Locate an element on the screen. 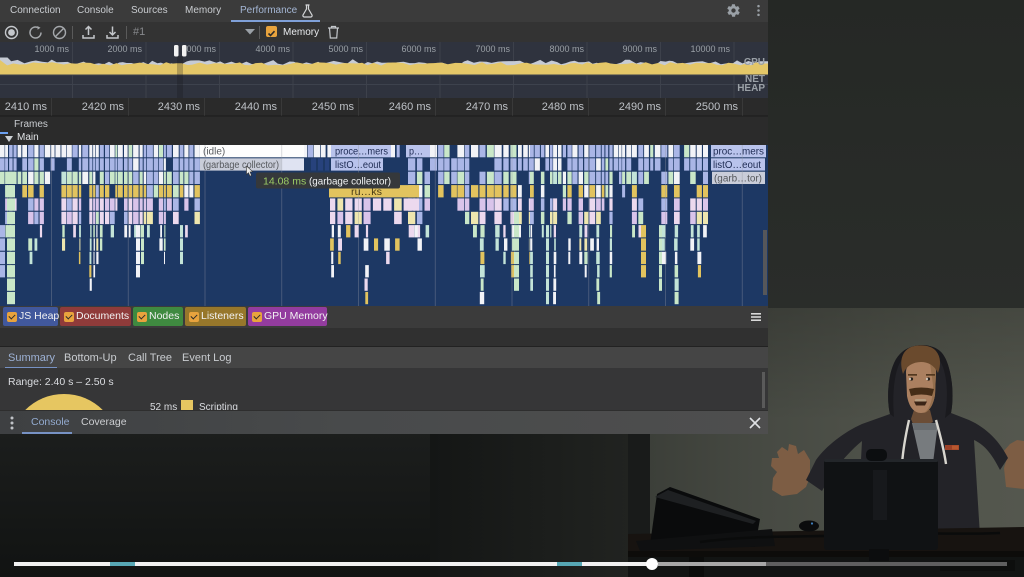  svg-text: (idle) is located at coordinates (214, 152).